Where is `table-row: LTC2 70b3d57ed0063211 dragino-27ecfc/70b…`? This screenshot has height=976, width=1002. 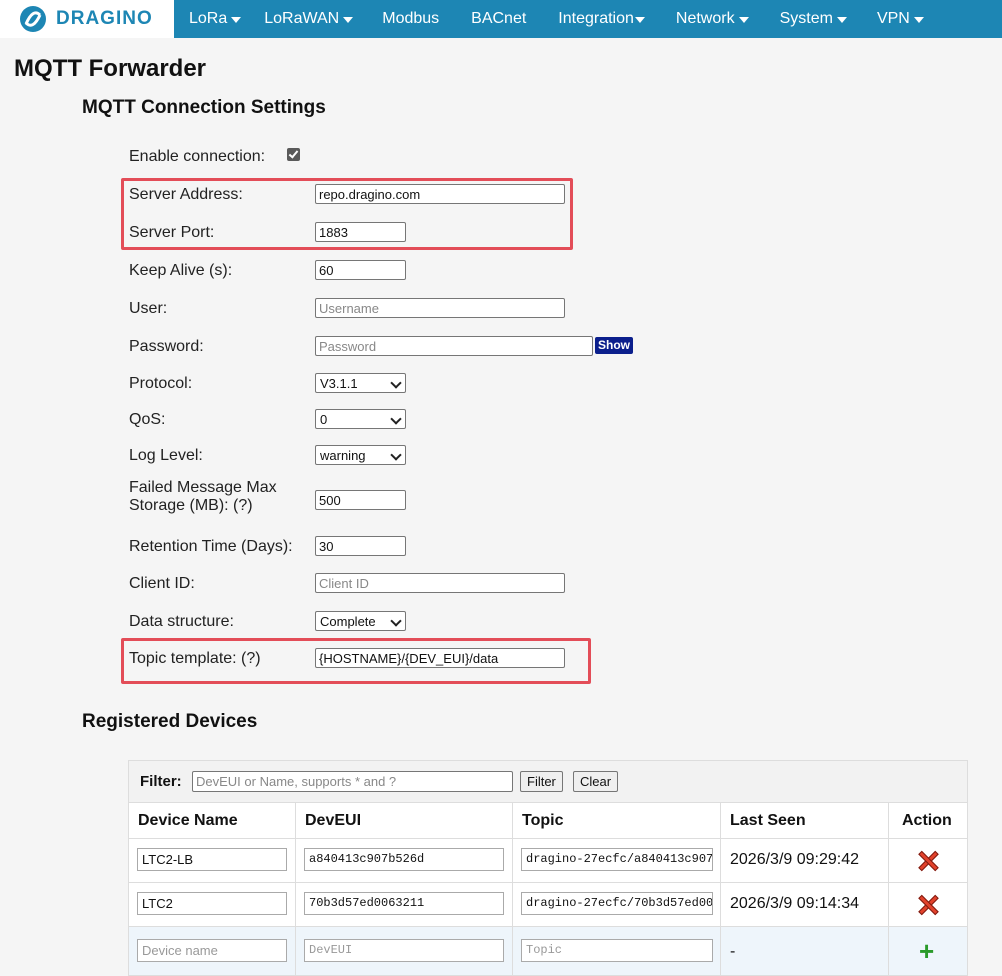
table-row: LTC2 70b3d57ed0063211 dragino-27ecfc/70b… is located at coordinates (548, 905).